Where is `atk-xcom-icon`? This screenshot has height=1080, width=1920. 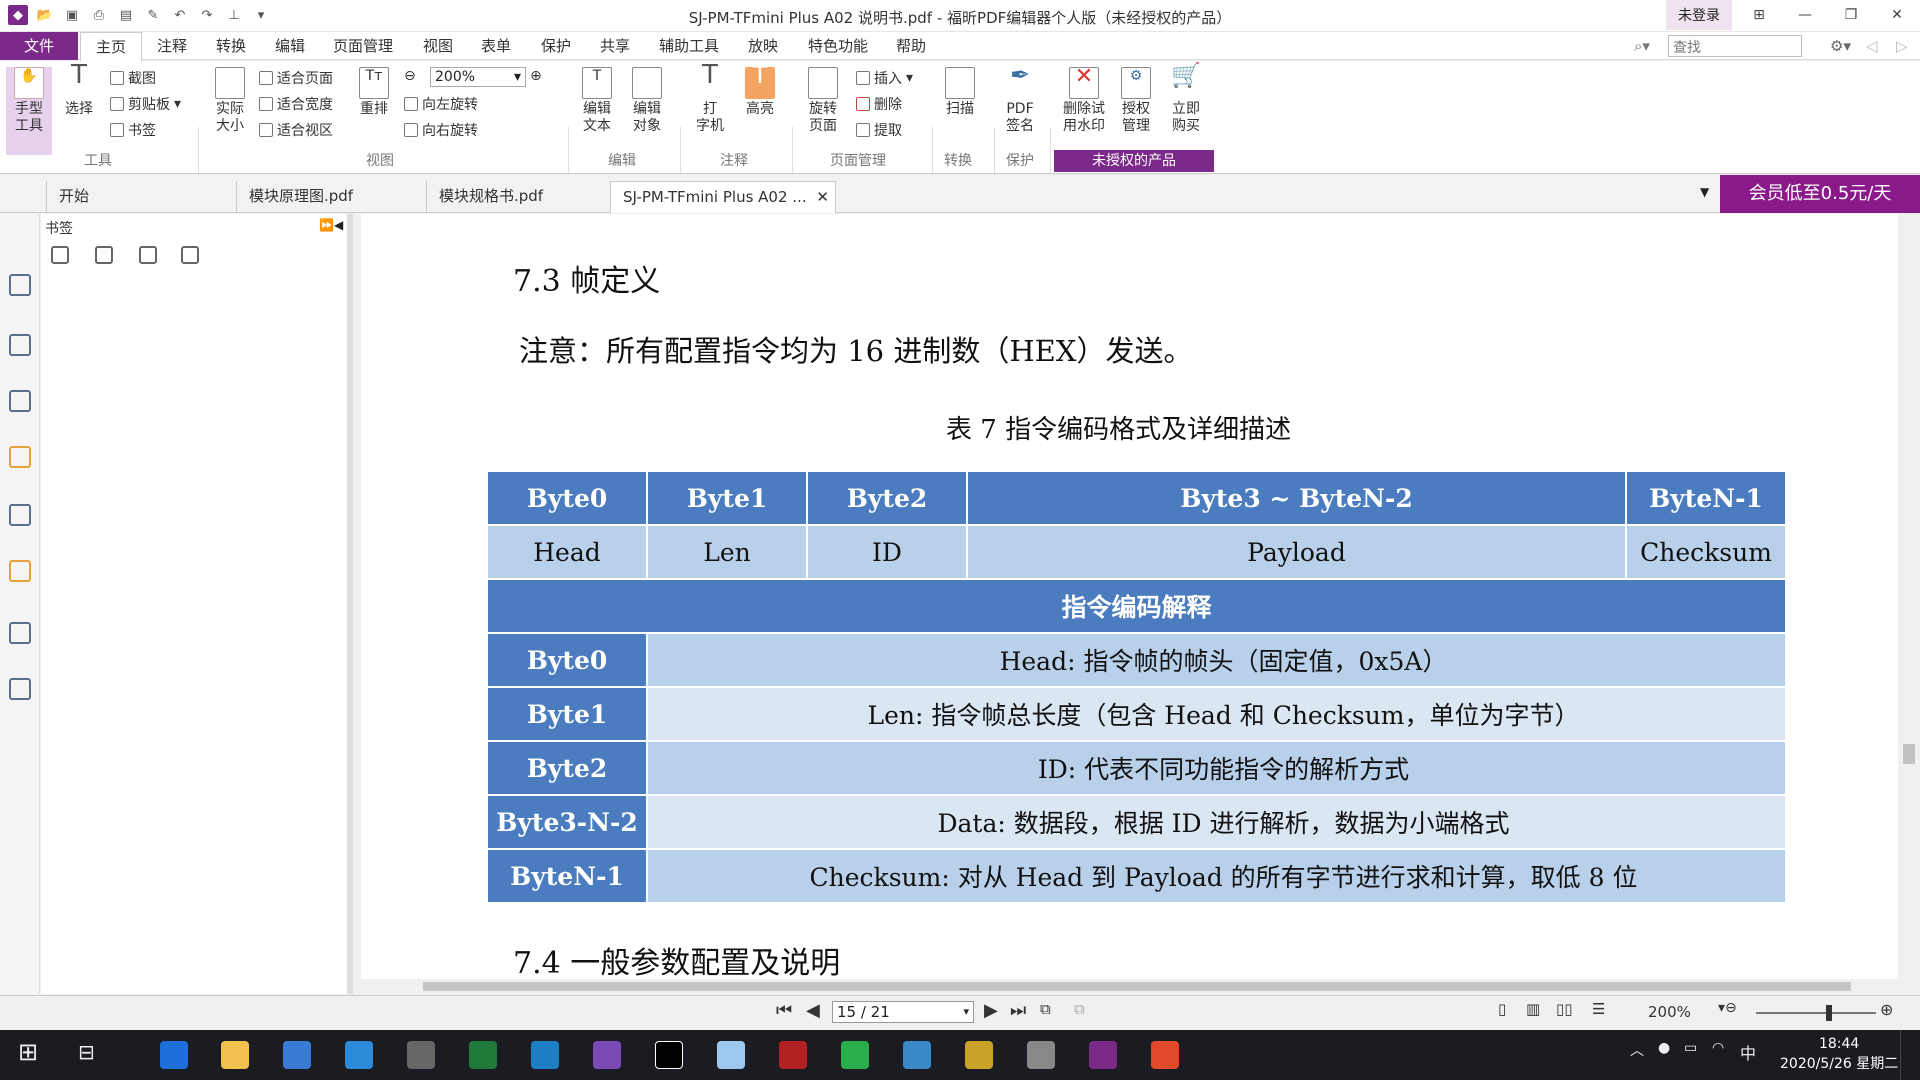 atk-xcom-icon is located at coordinates (793, 1055).